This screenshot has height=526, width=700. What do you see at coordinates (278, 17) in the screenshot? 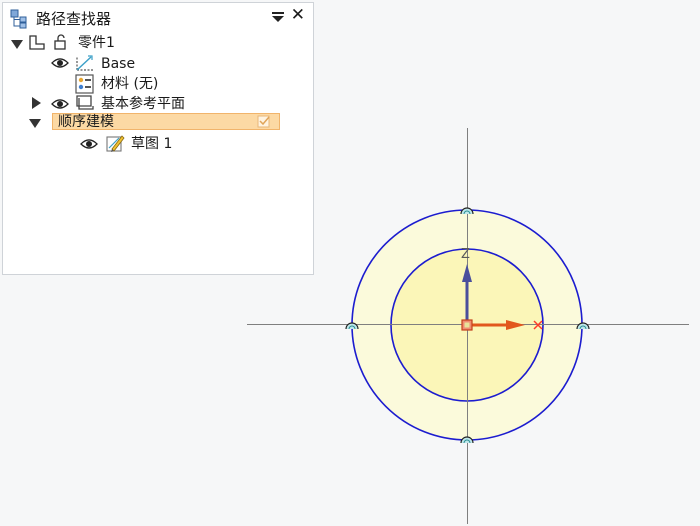
I see `dropdown-menu-icon` at bounding box center [278, 17].